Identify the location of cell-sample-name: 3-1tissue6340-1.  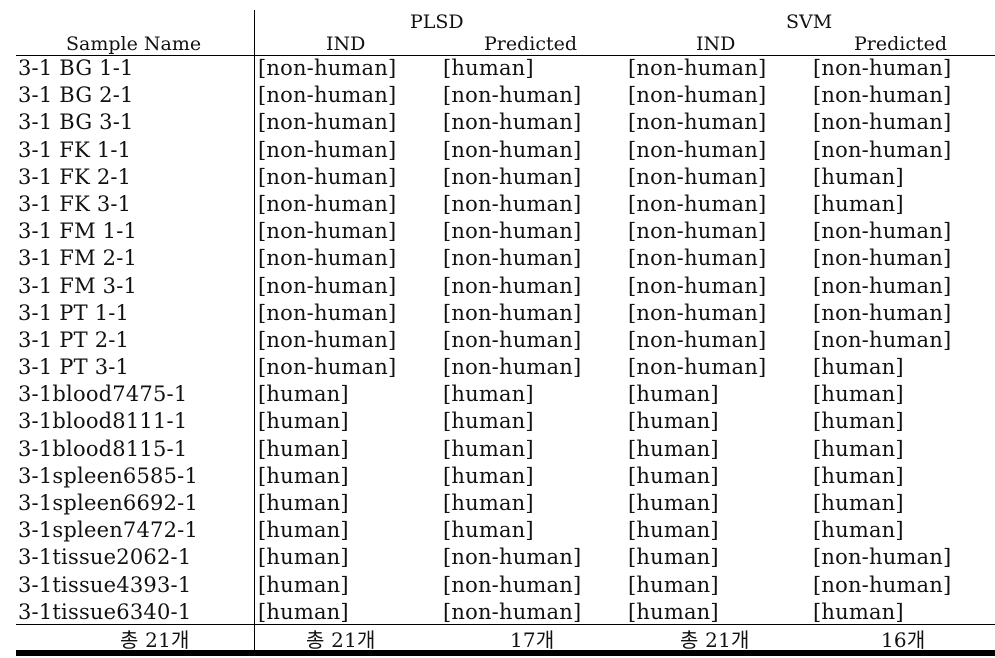
(105, 611).